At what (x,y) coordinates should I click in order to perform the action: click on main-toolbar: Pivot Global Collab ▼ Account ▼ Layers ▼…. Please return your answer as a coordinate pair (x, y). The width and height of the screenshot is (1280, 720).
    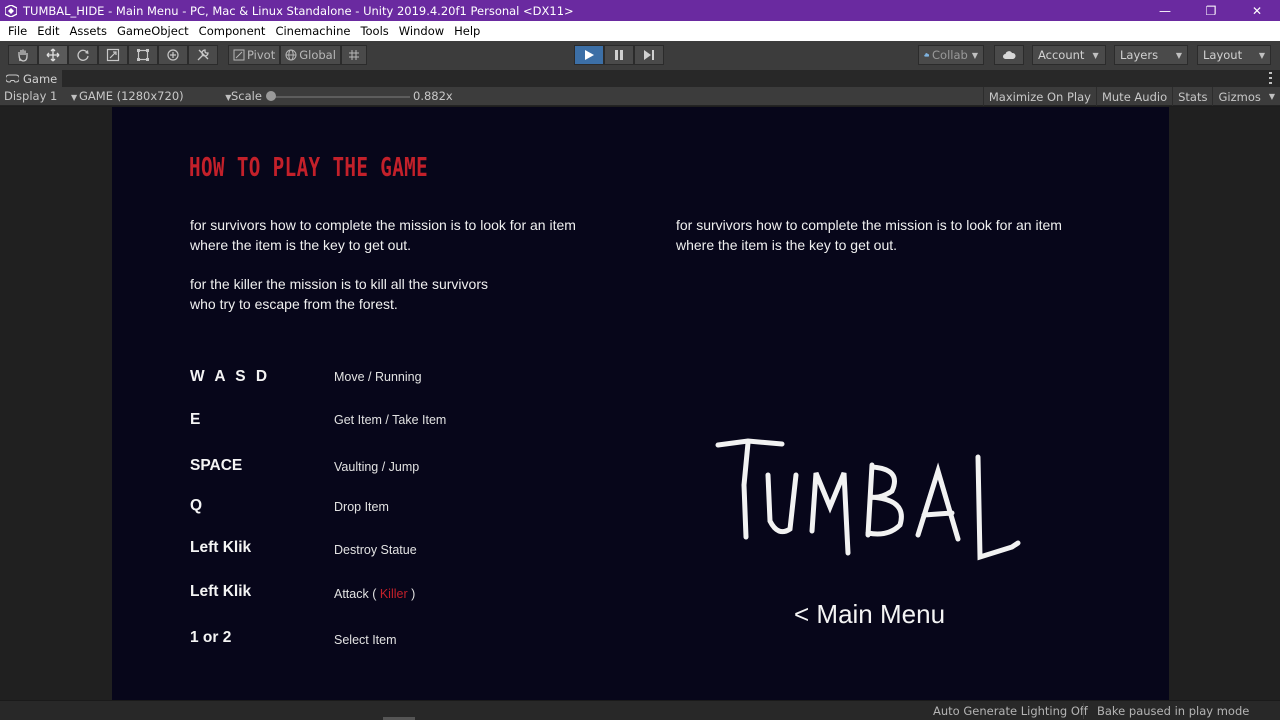
    Looking at the image, I should click on (640, 55).